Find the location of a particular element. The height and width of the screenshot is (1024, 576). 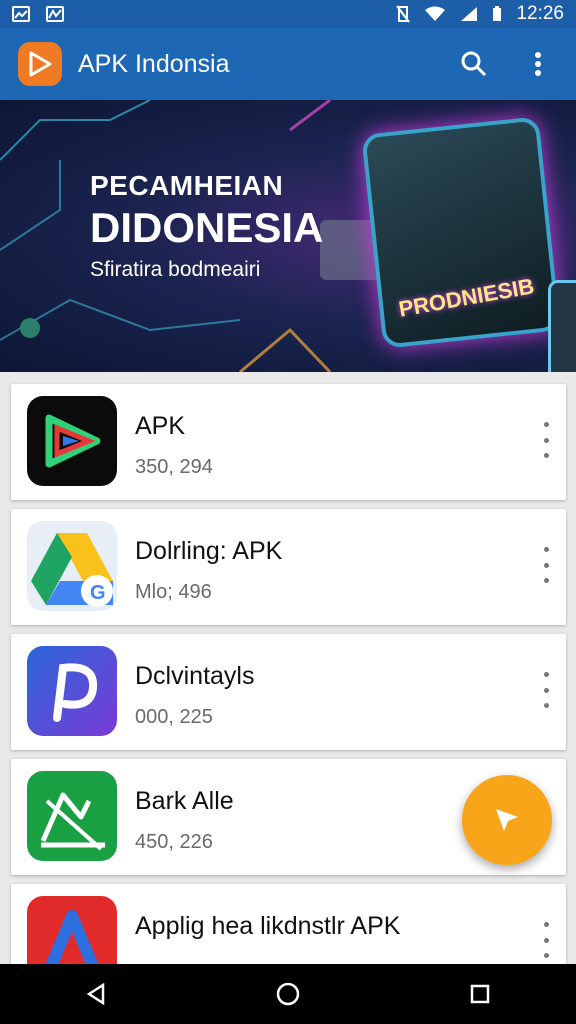

back-icon is located at coordinates (95, 994).